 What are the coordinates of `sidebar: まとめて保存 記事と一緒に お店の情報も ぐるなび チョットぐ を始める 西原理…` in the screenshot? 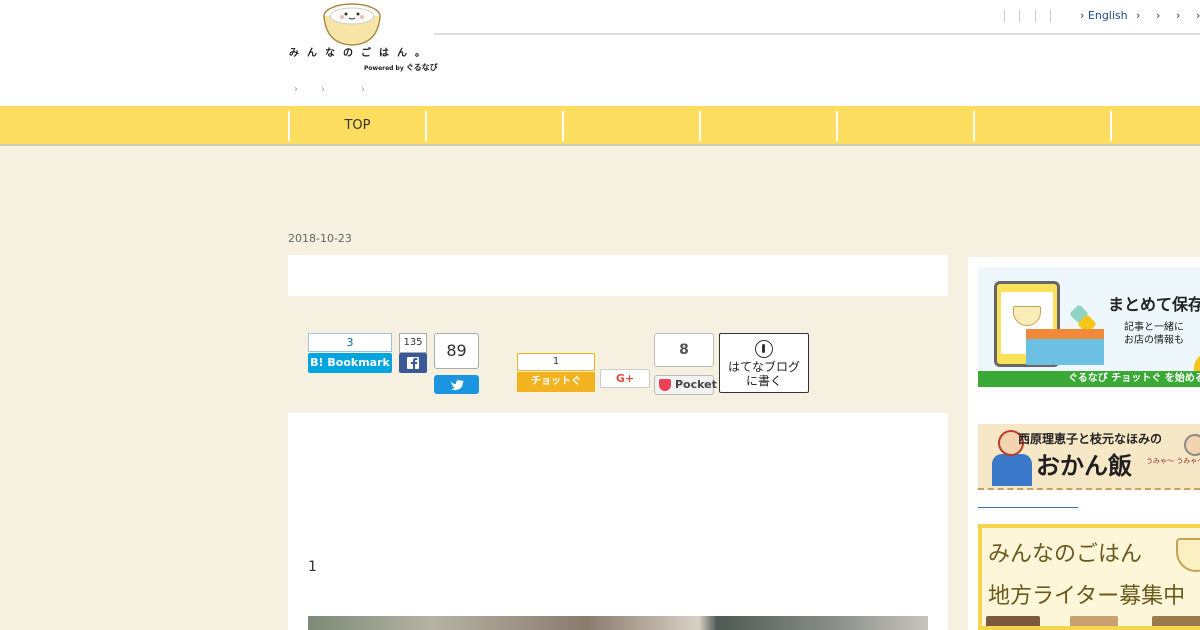 It's located at (1084, 443).